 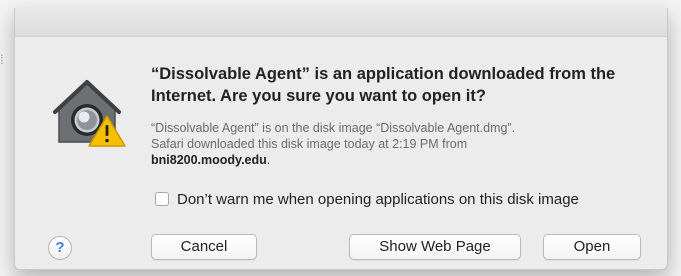 What do you see at coordinates (592, 247) in the screenshot?
I see `open-button: Open` at bounding box center [592, 247].